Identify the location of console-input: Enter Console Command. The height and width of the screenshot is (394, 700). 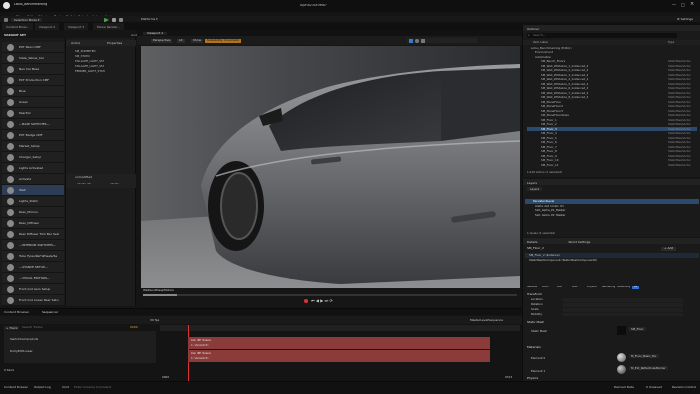
(92, 387).